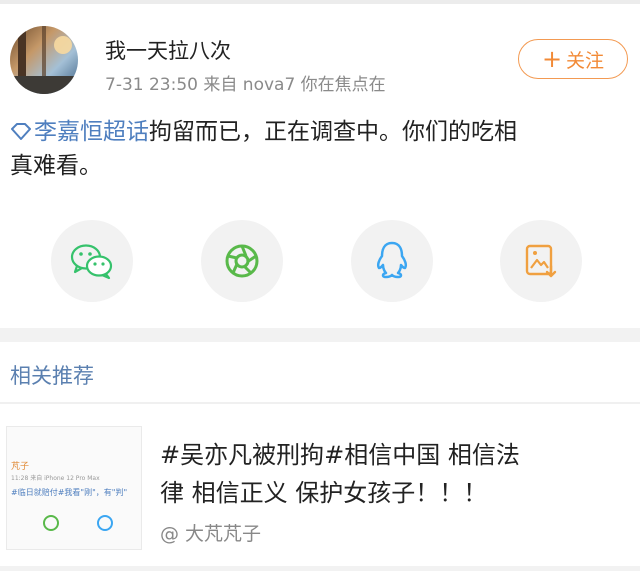 The height and width of the screenshot is (571, 640). What do you see at coordinates (585, 60) in the screenshot?
I see `follow-label: 关注` at bounding box center [585, 60].